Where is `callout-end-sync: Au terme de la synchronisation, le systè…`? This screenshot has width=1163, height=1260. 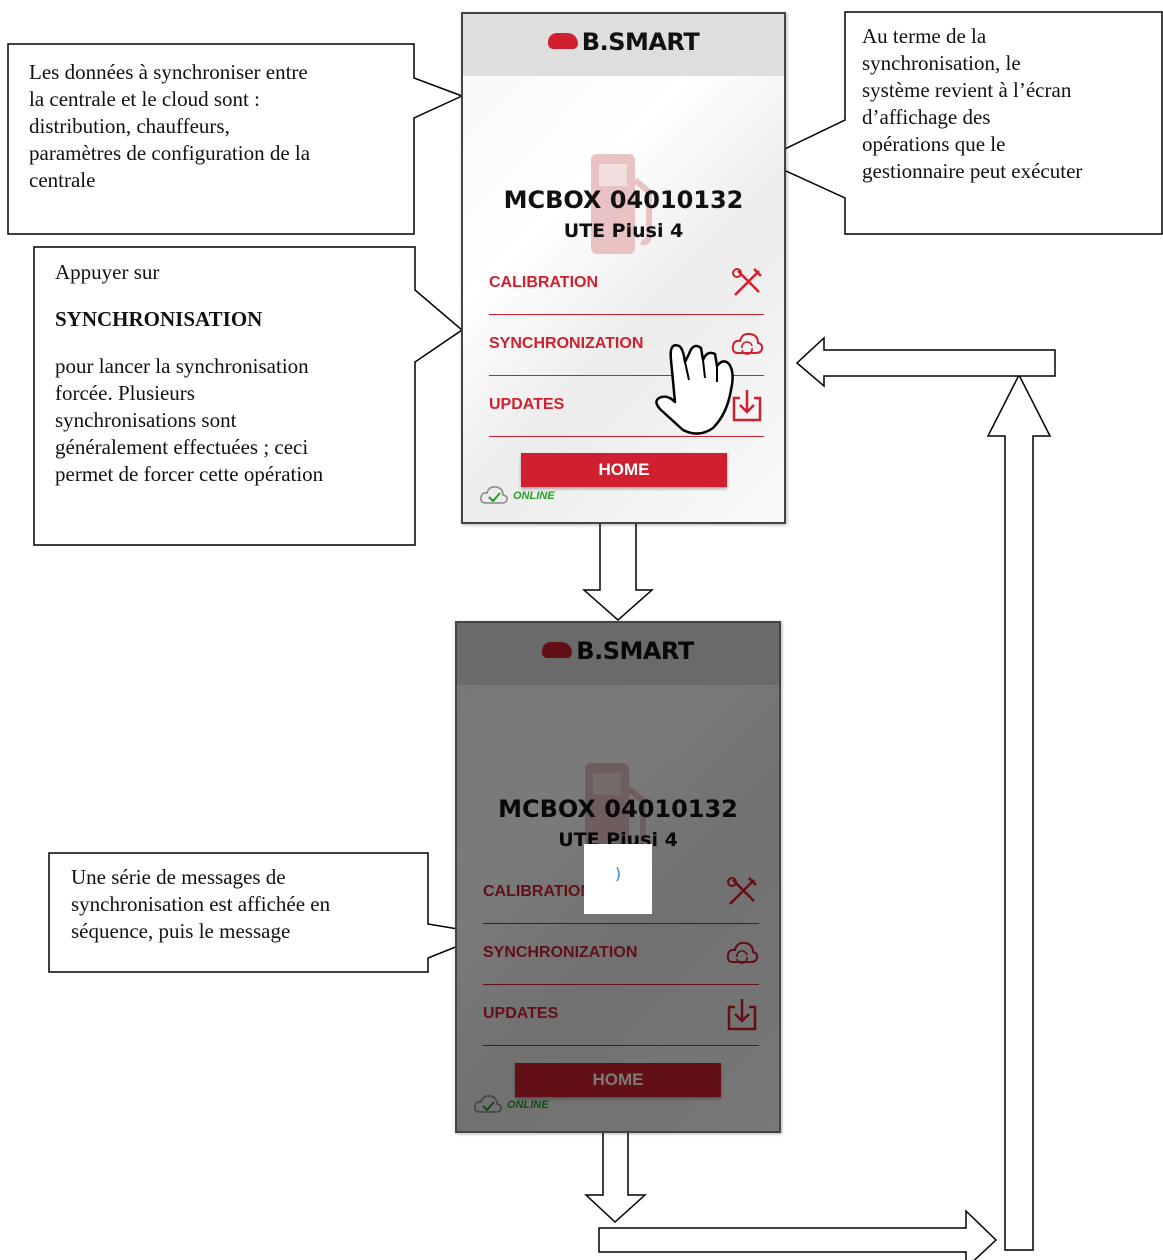 callout-end-sync: Au terme de la synchronisation, le systè… is located at coordinates (972, 104).